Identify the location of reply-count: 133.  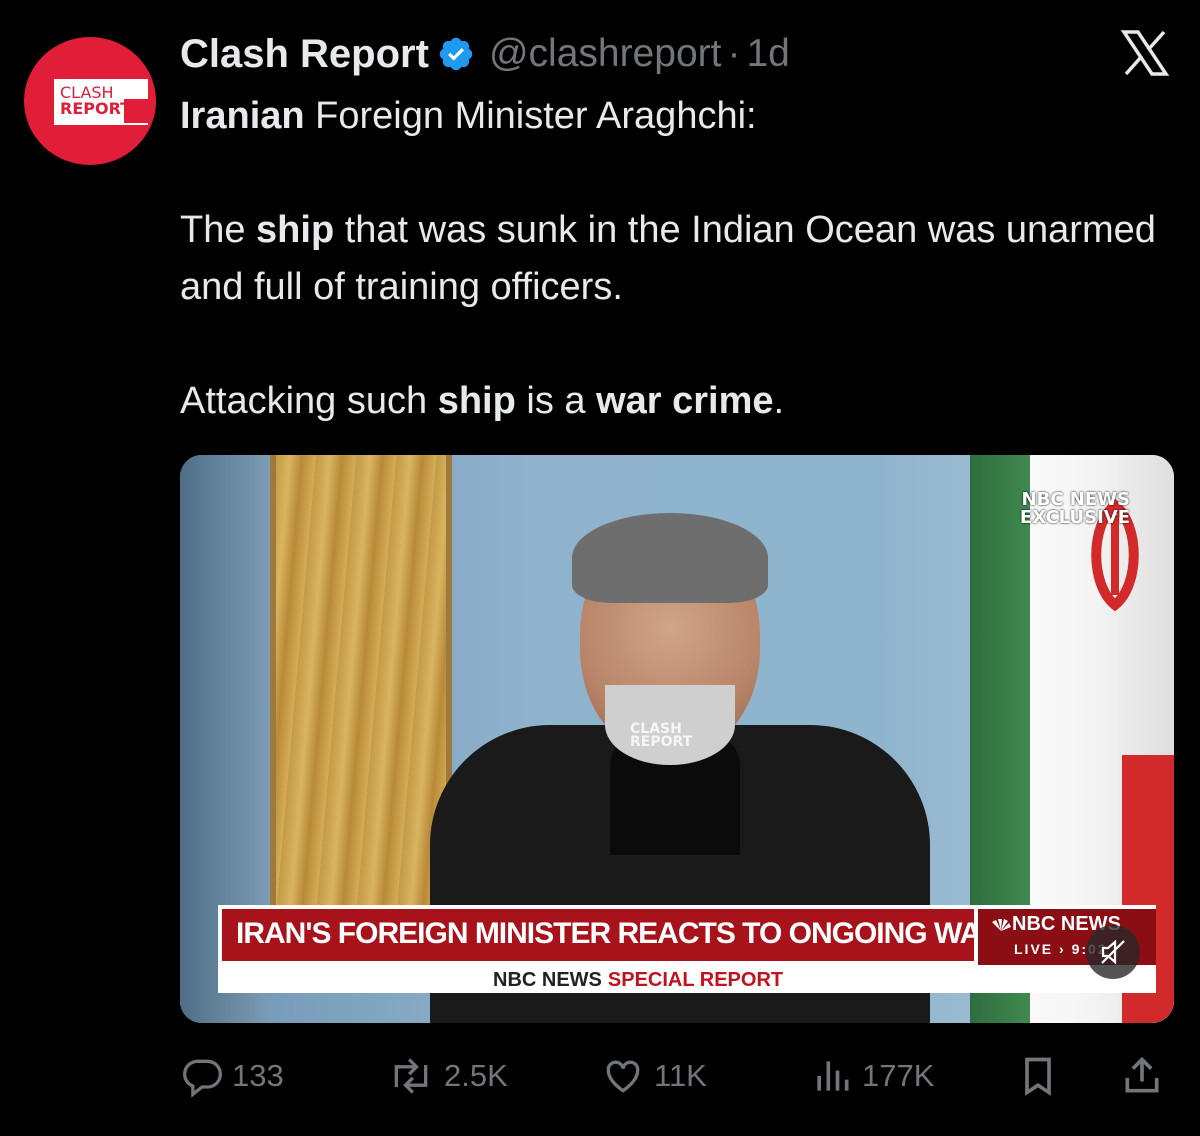
(258, 1075).